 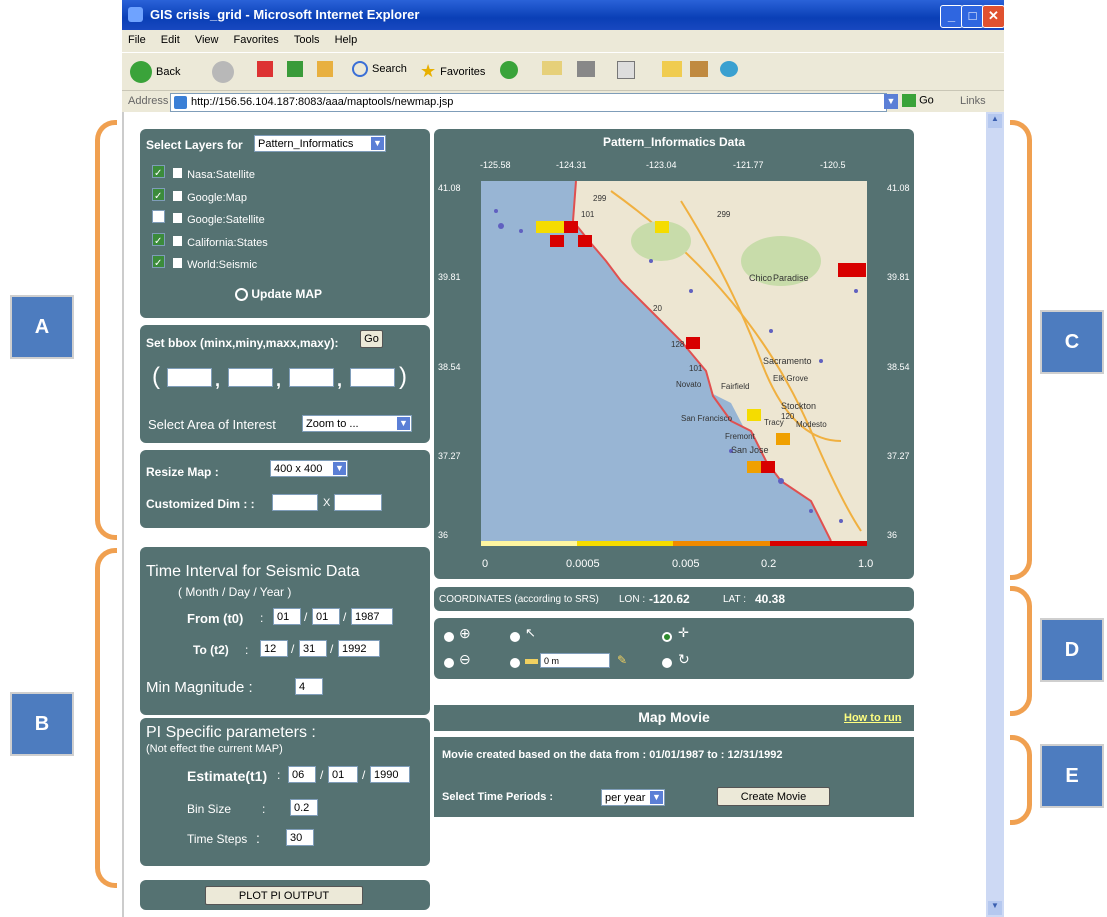 What do you see at coordinates (178, 218) in the screenshot?
I see `layer-icon` at bounding box center [178, 218].